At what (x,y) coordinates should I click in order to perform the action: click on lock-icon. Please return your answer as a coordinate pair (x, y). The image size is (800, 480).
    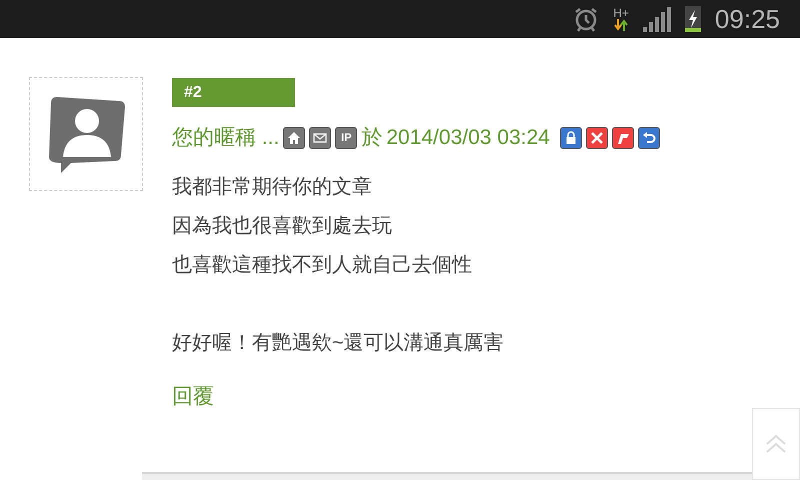
    Looking at the image, I should click on (571, 137).